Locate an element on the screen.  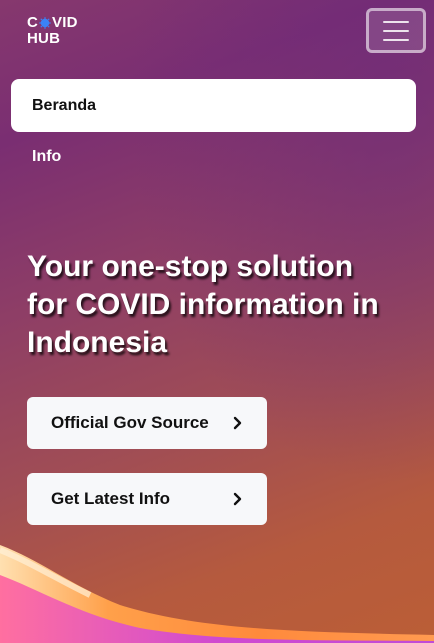
nav-item-label: Info is located at coordinates (47, 156).